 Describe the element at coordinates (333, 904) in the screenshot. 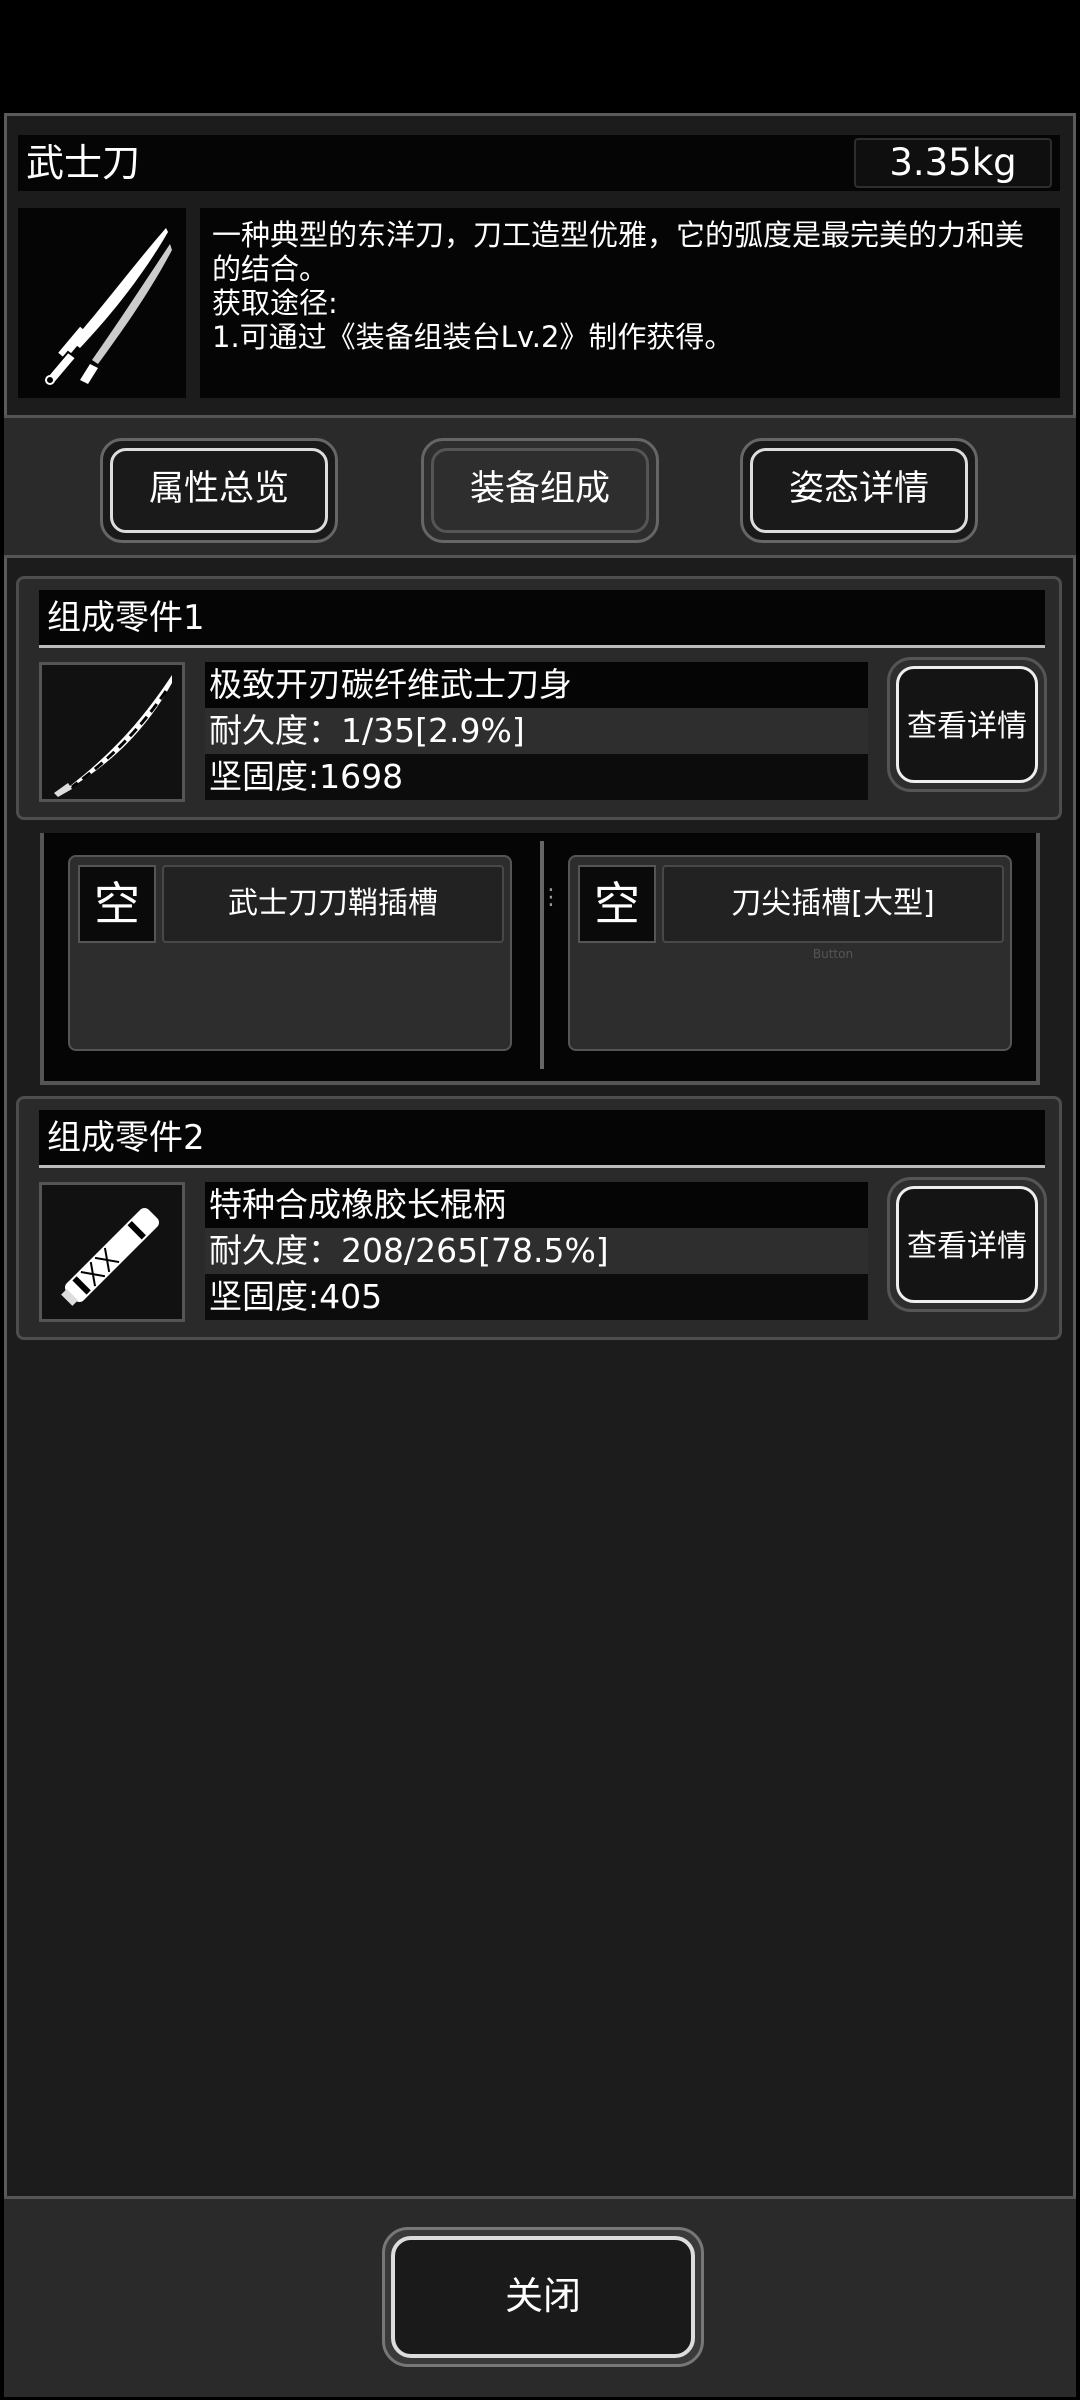

I see `slot-name: 武士刀刀鞘插槽` at that location.